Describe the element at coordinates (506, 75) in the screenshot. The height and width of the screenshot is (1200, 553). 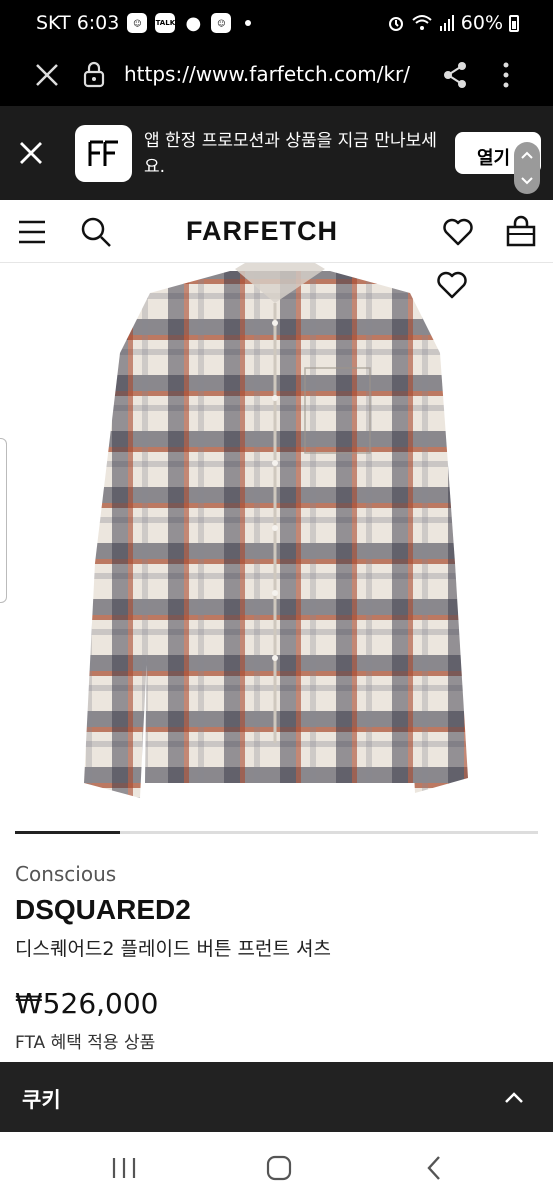
I see `more-vertical-icon` at that location.